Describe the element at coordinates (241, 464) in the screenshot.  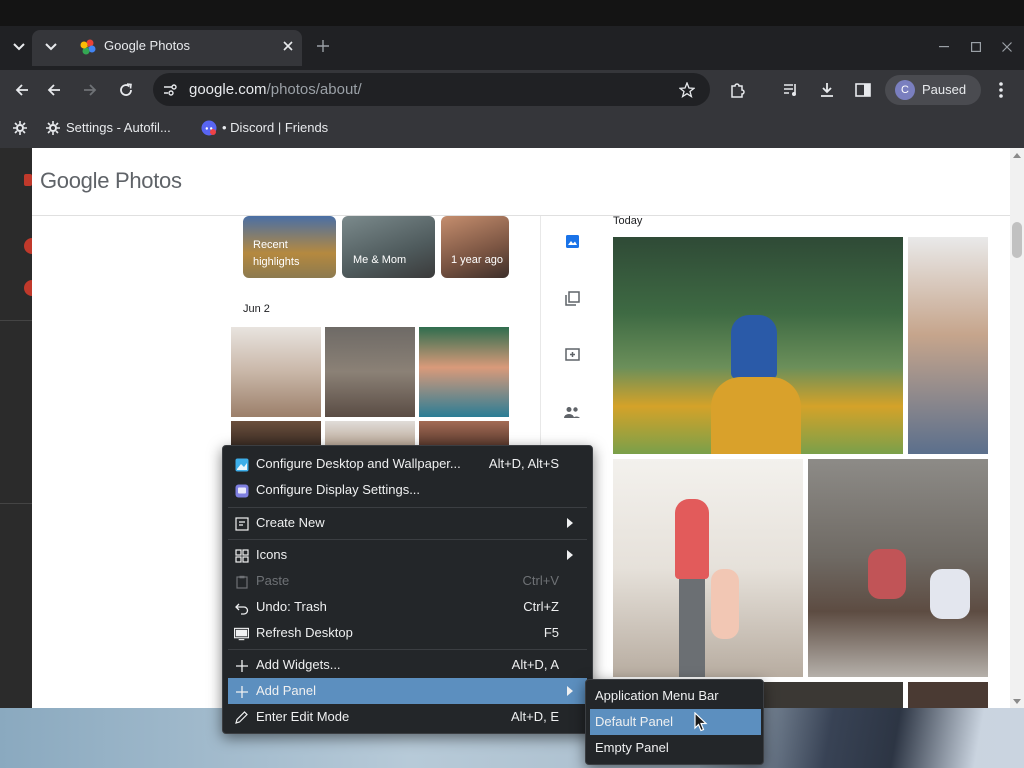
I see `wallpaper-icon` at that location.